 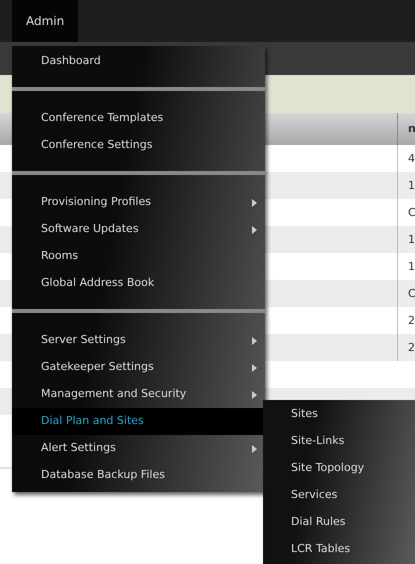 I want to click on menu-item: Software Updates, so click(x=138, y=229).